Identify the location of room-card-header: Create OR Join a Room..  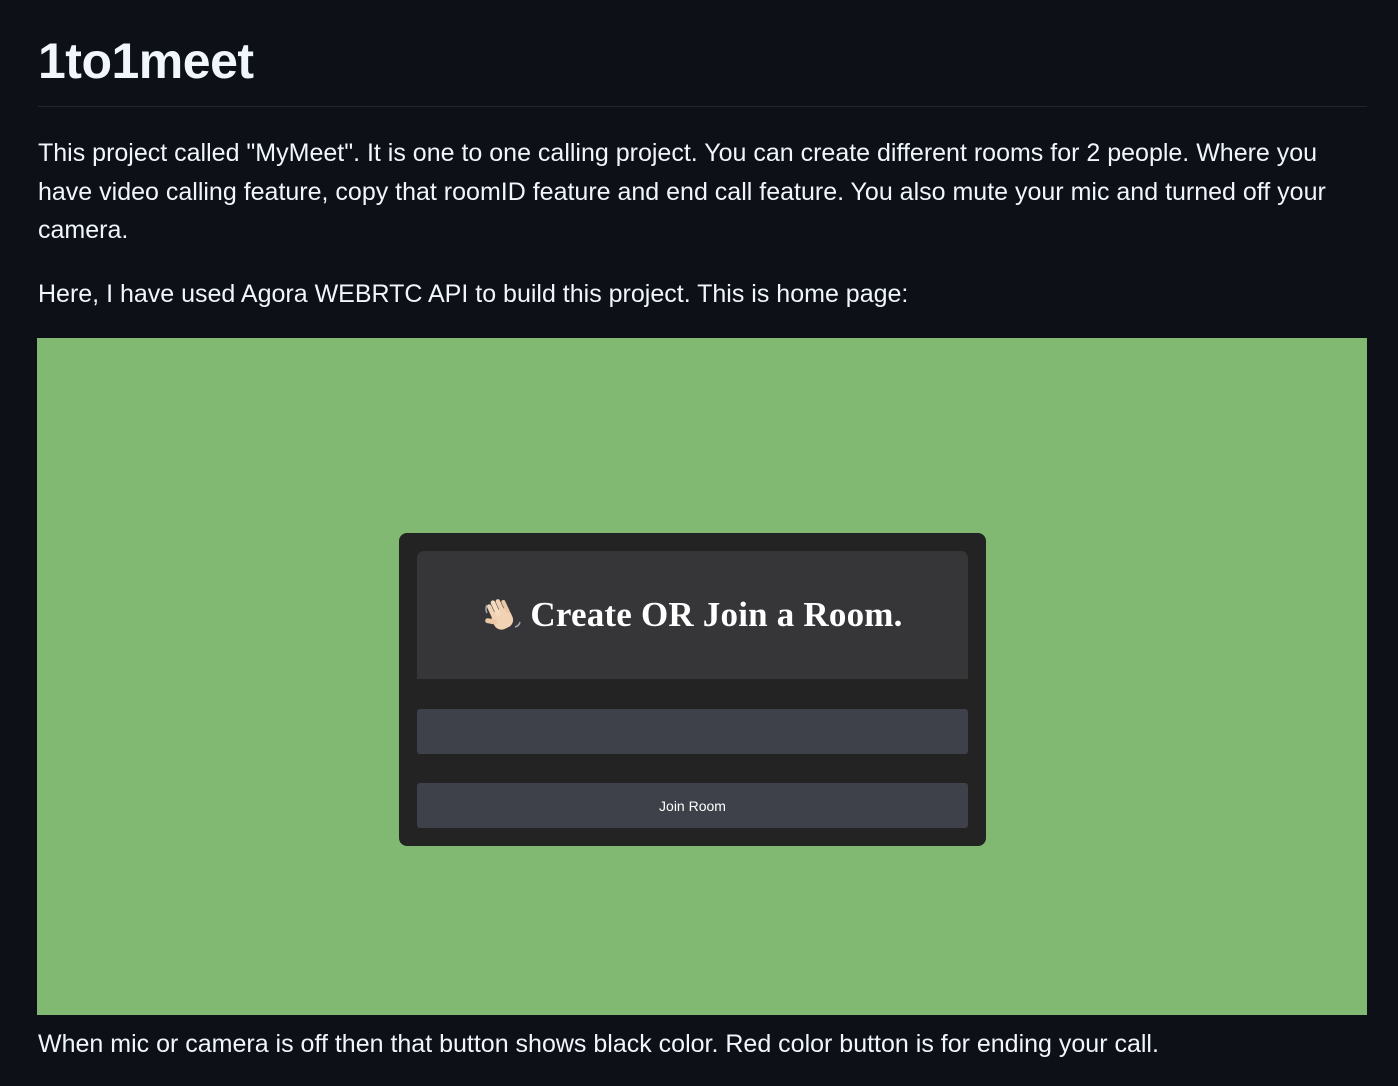
(692, 615).